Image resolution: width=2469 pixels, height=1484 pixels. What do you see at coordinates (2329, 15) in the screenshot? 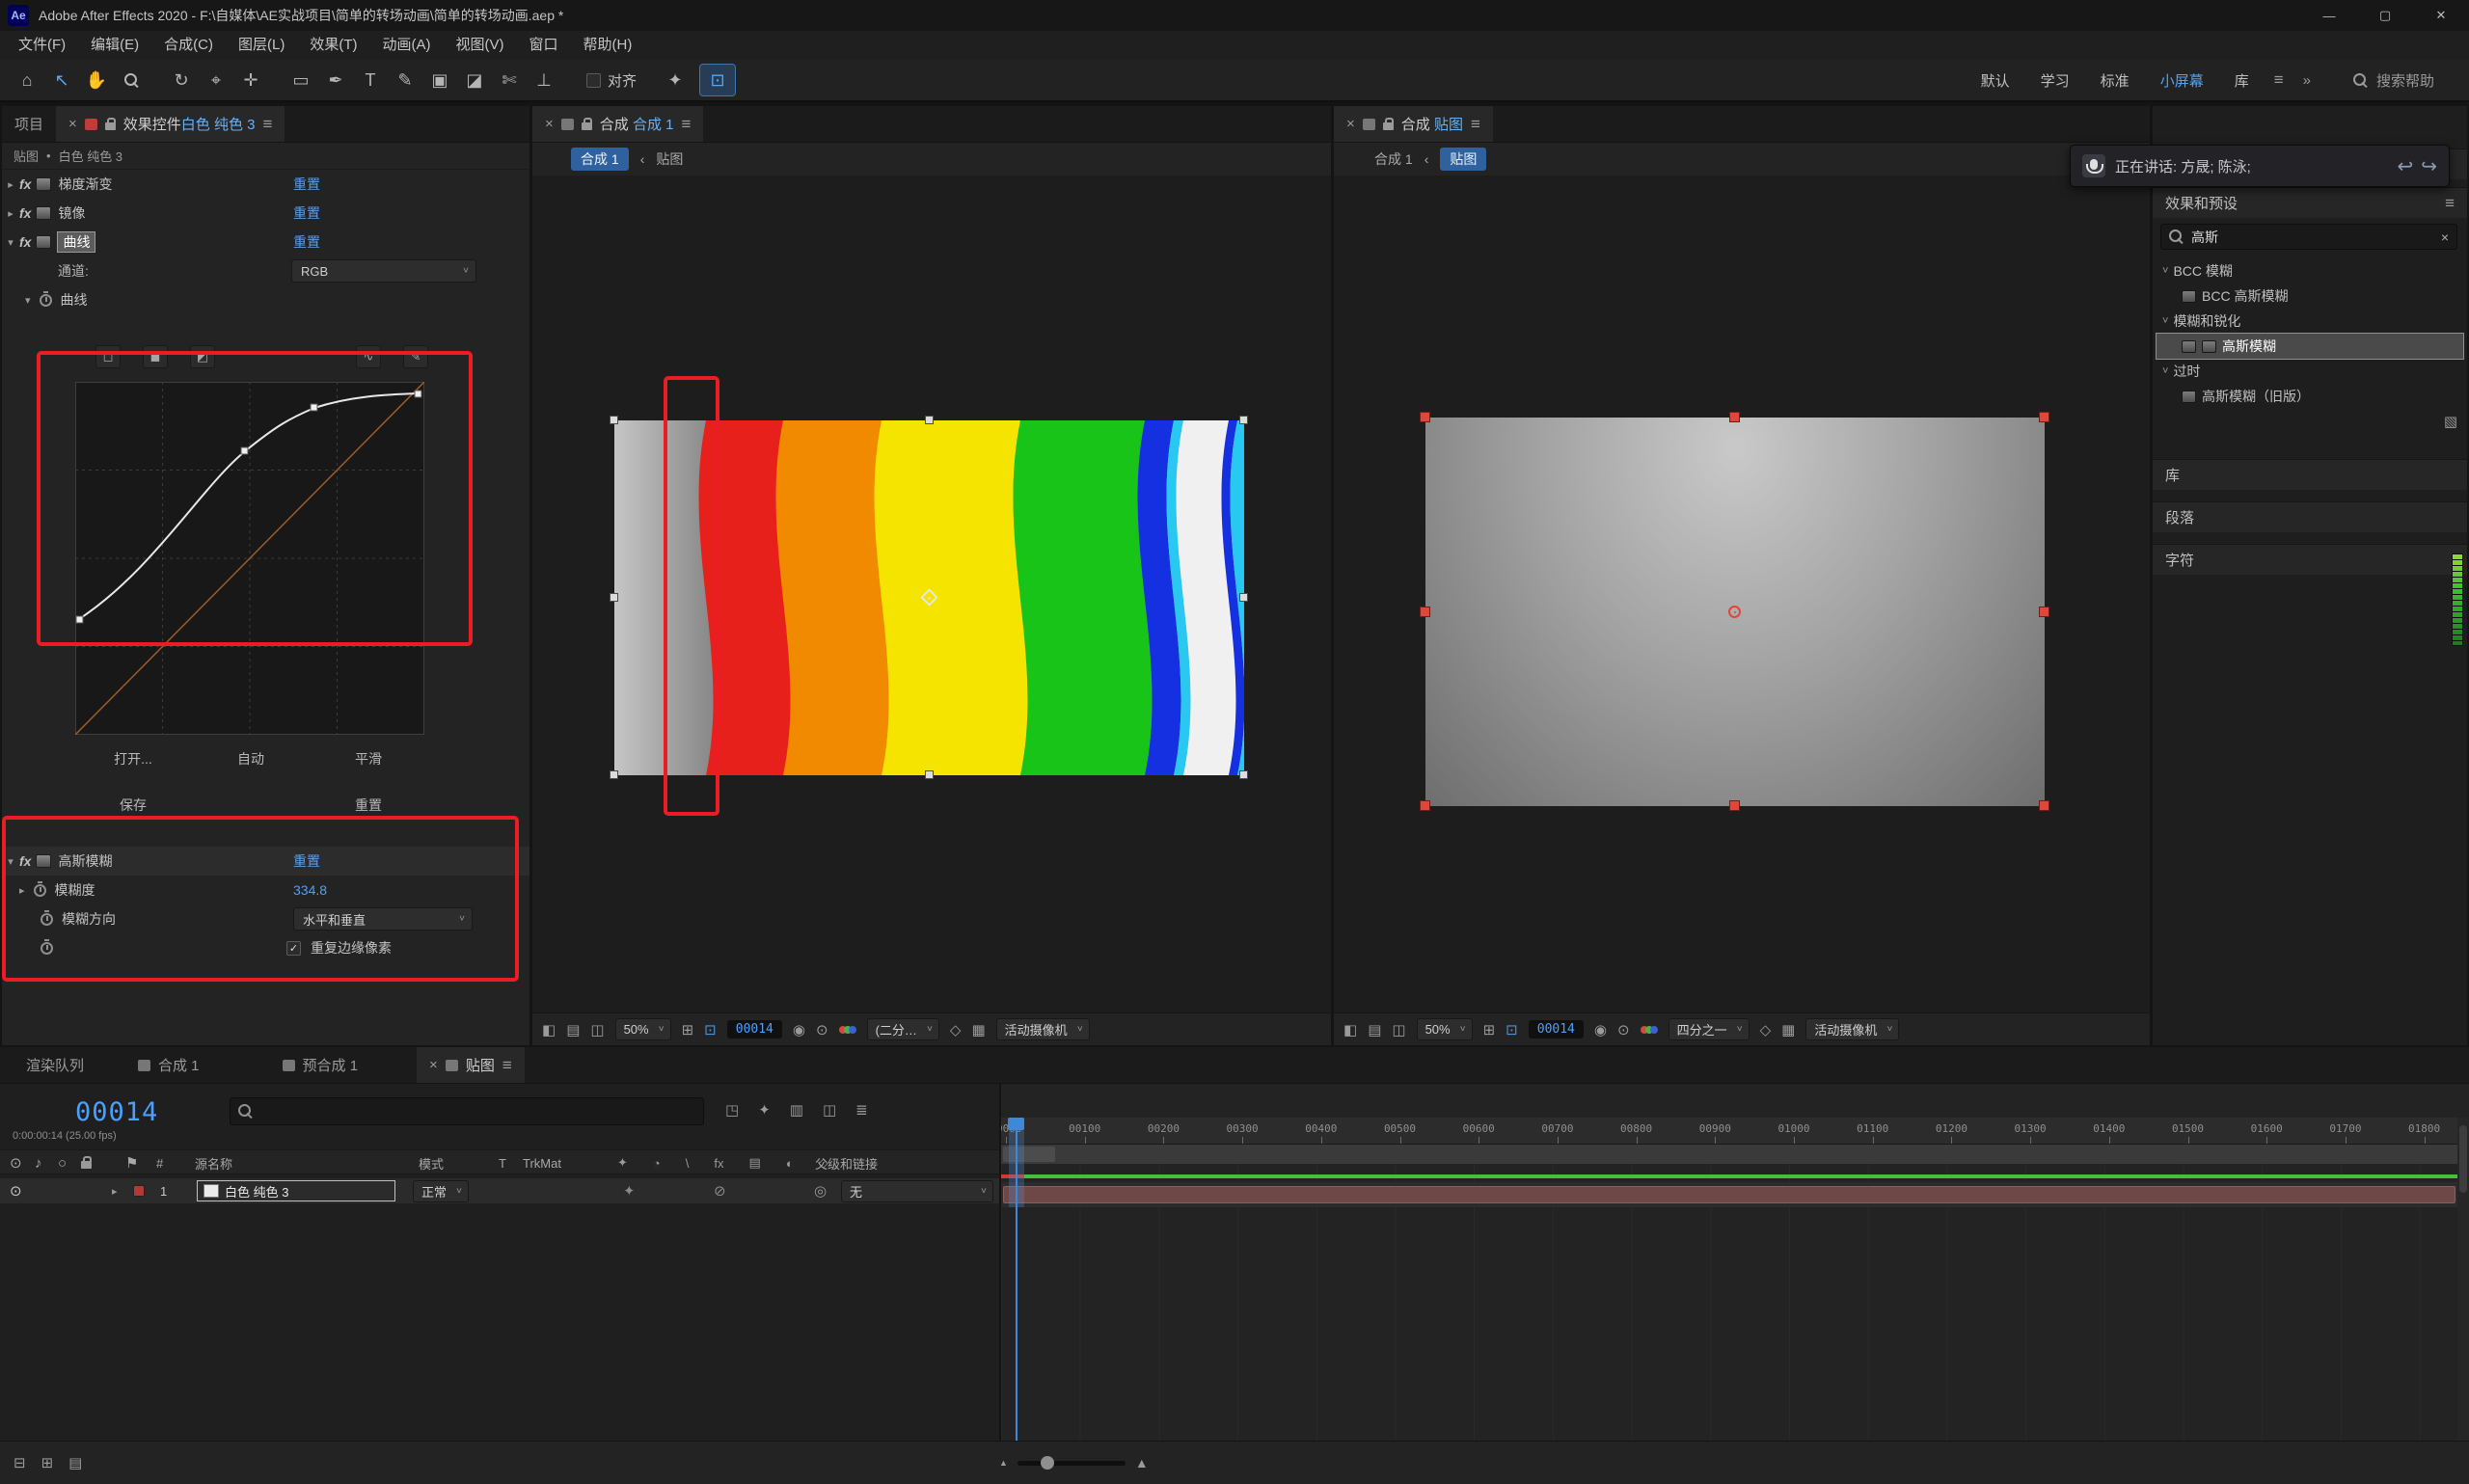
I see `minimize-button: —` at bounding box center [2329, 15].